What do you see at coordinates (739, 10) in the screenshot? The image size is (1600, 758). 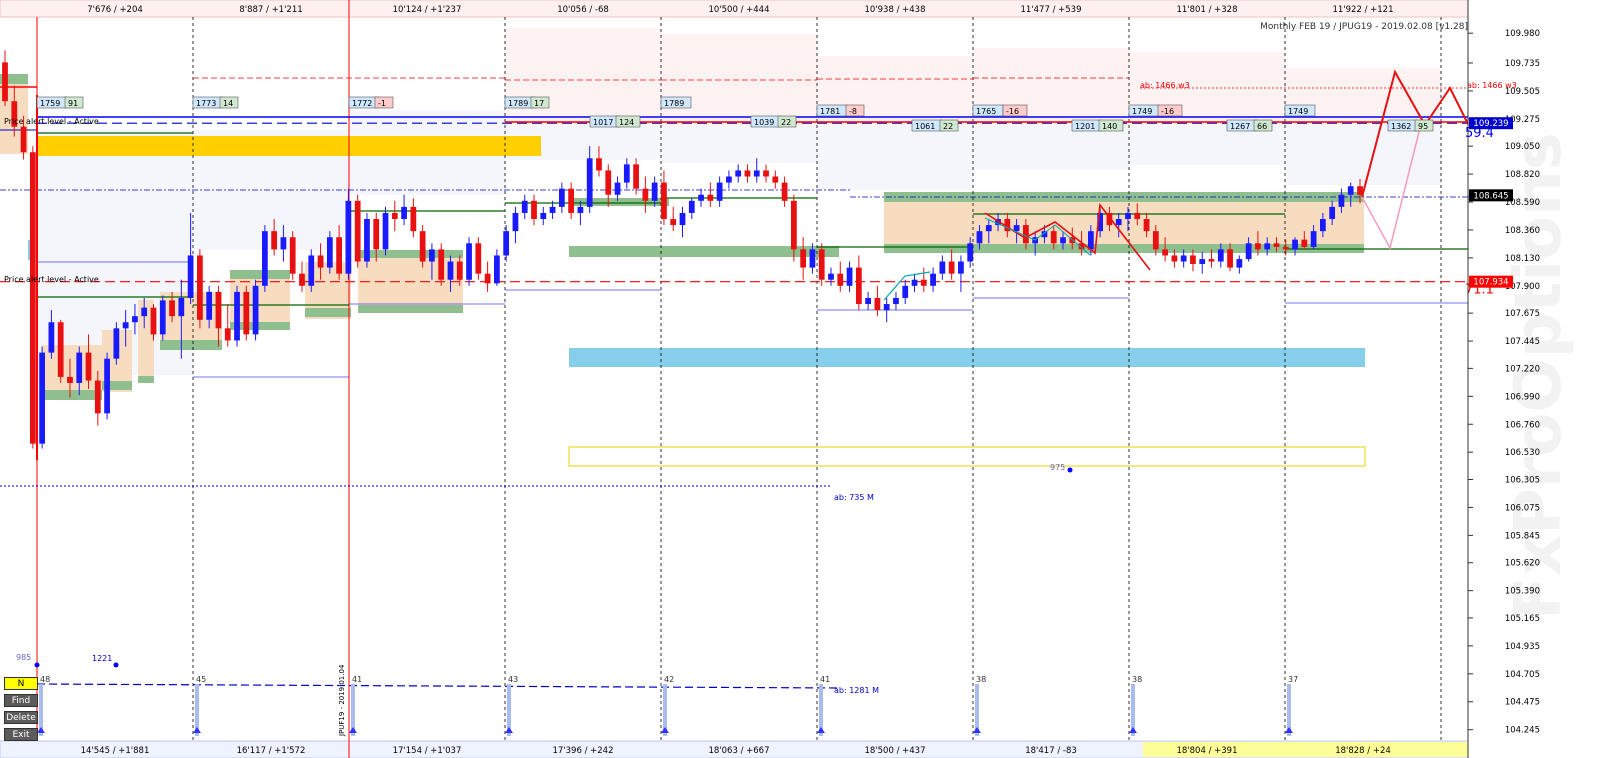 I see `top-bar-label: 10'500 / +444` at bounding box center [739, 10].